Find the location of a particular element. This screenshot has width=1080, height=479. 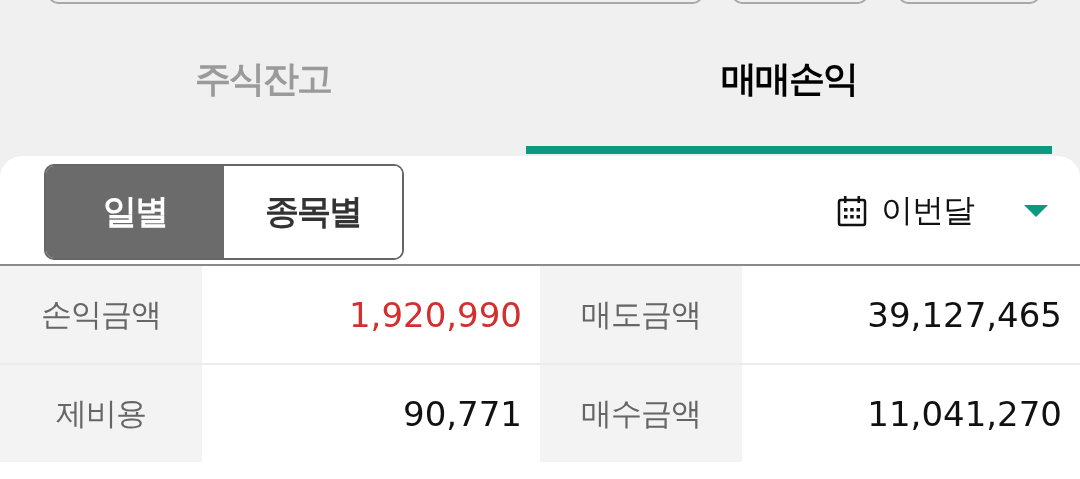

toggle-option: 일별 is located at coordinates (135, 212).